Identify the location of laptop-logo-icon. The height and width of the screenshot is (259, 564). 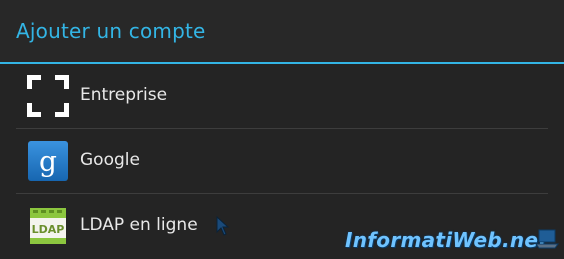
(547, 239).